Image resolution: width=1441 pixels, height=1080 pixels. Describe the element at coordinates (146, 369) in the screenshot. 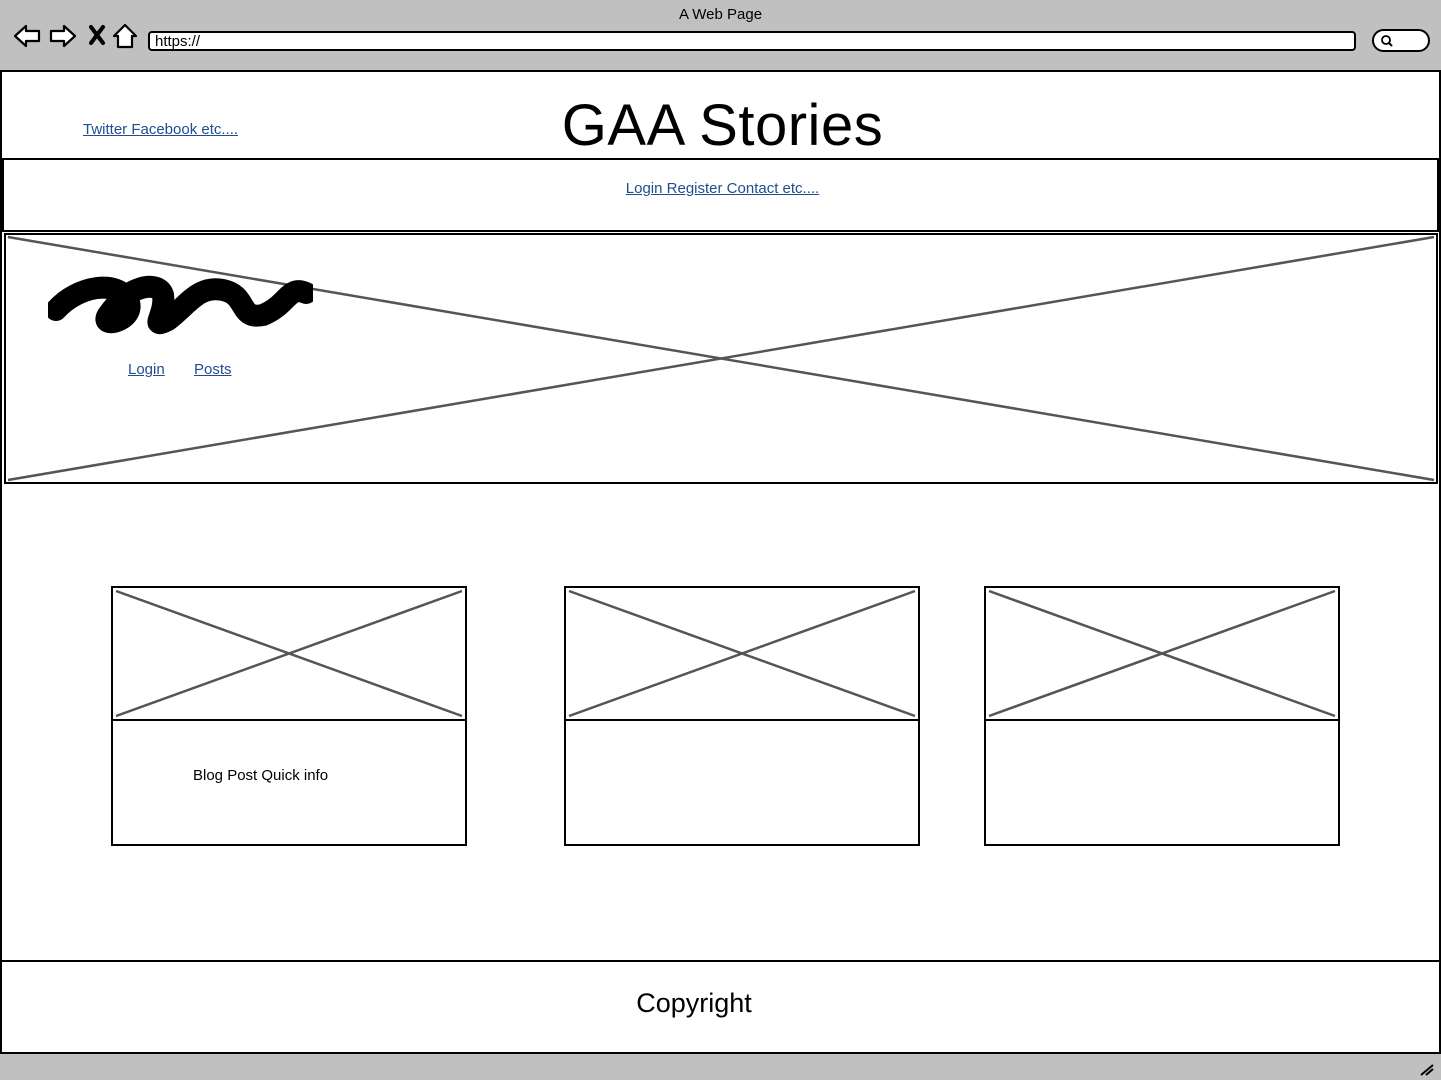

I see `hero-login-link: Login` at that location.